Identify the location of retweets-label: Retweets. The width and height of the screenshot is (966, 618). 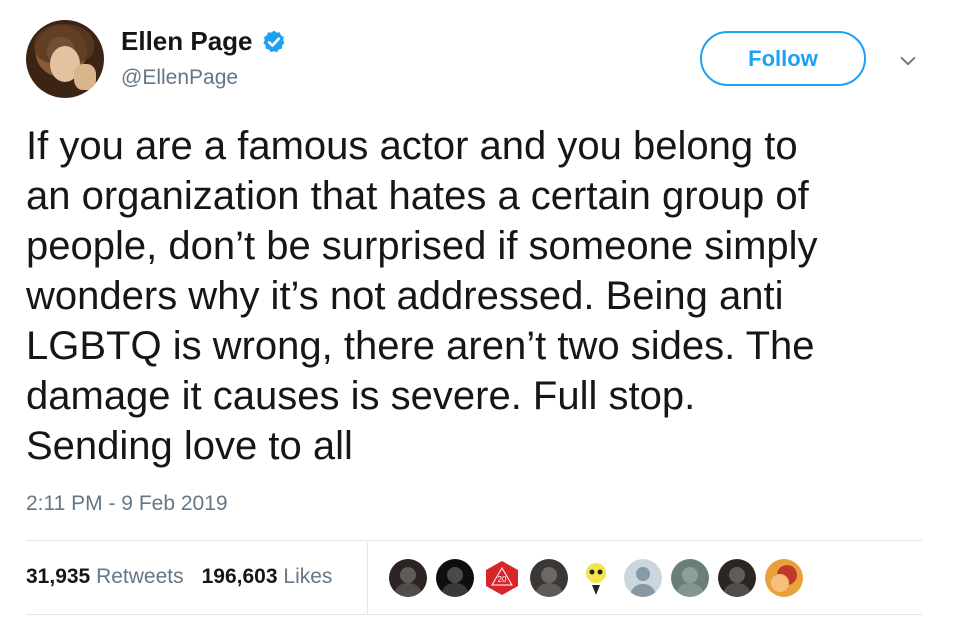
(140, 576).